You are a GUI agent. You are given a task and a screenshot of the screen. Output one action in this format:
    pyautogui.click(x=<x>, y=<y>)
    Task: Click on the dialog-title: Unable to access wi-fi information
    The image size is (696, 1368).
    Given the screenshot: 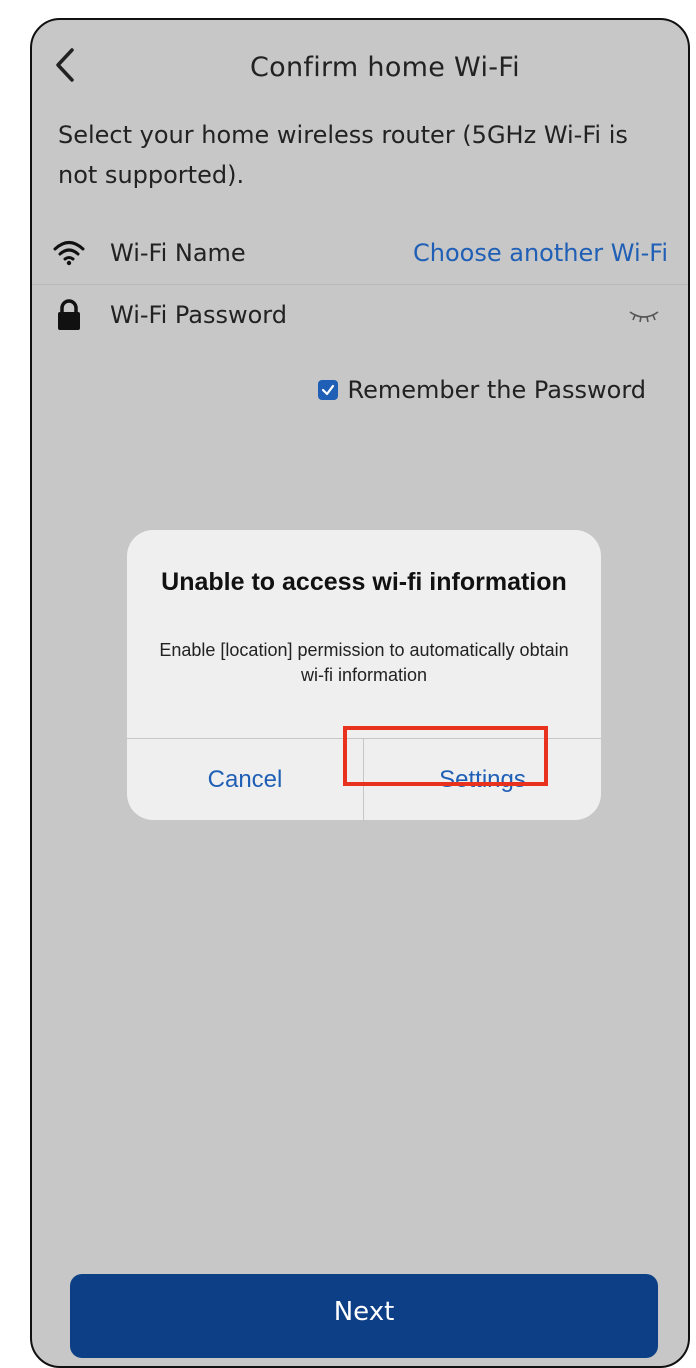 What is the action you would take?
    pyautogui.click(x=364, y=582)
    